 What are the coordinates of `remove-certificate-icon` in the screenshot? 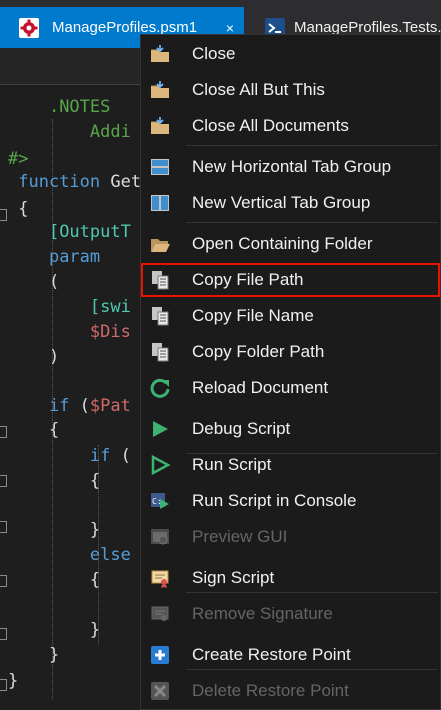 It's located at (160, 613).